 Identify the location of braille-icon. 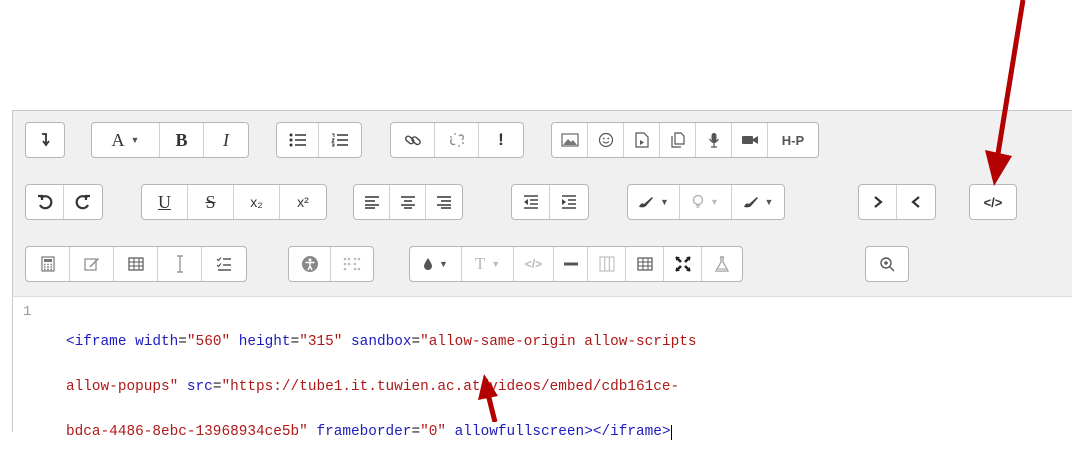
(352, 264).